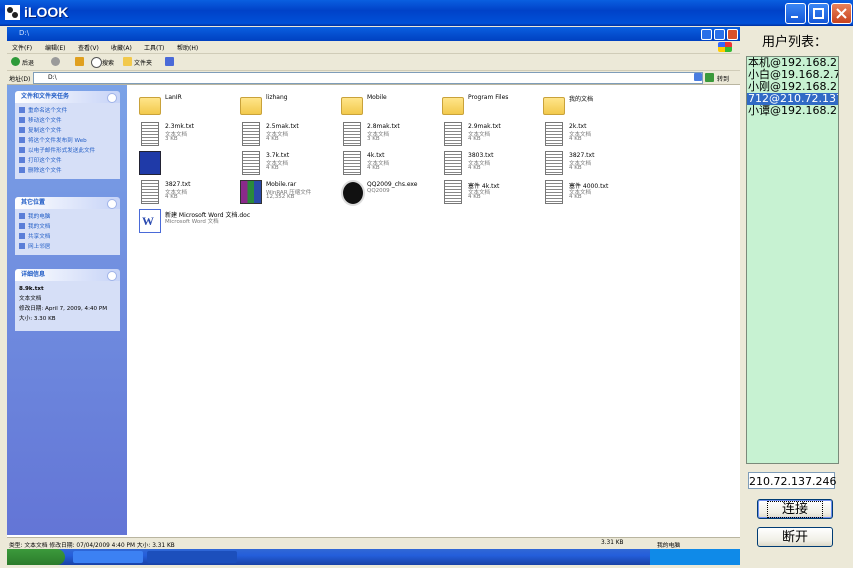 This screenshot has height=568, width=853. Describe the element at coordinates (67, 111) in the screenshot. I see `task-rename: 重命名这个文件` at that location.